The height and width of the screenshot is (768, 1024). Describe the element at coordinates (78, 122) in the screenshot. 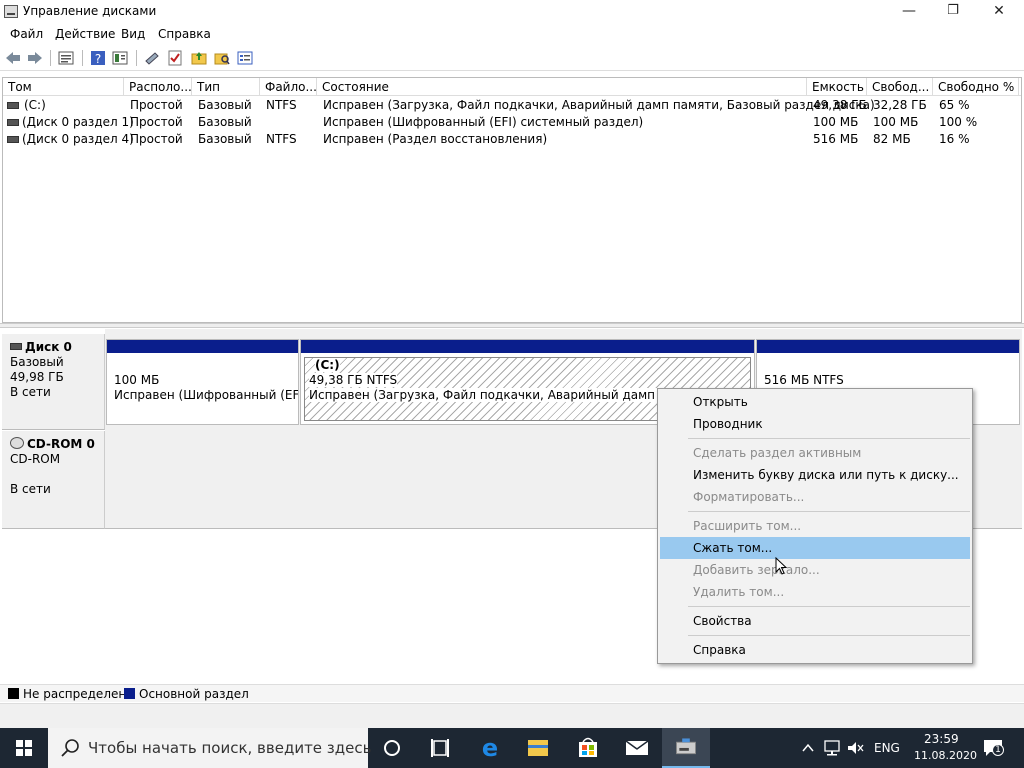

I see `cell-volume: (Диск 0 раздел 1)` at that location.